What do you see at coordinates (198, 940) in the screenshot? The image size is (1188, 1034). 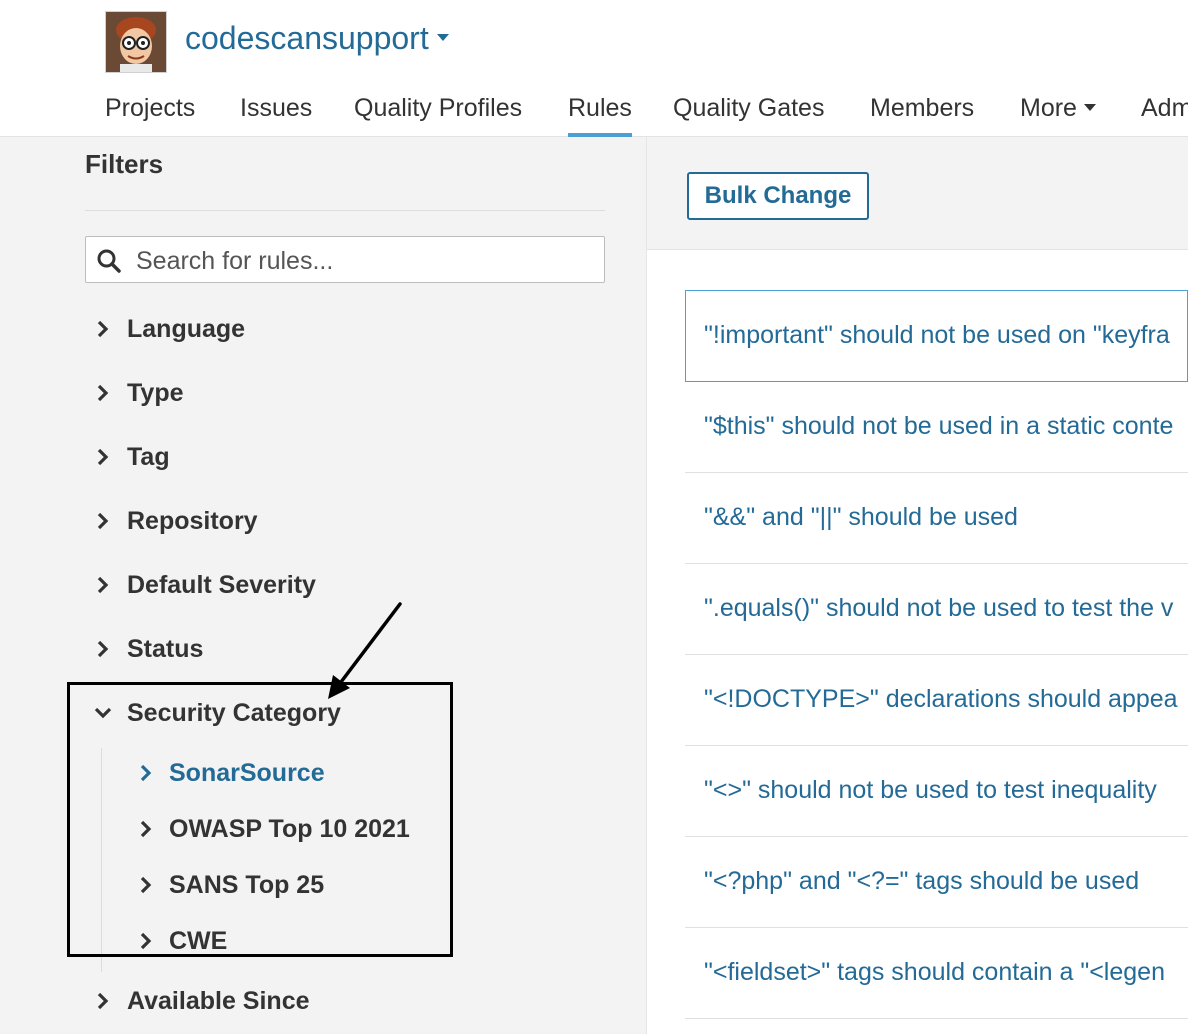 I see `subfacet-label: CWE` at bounding box center [198, 940].